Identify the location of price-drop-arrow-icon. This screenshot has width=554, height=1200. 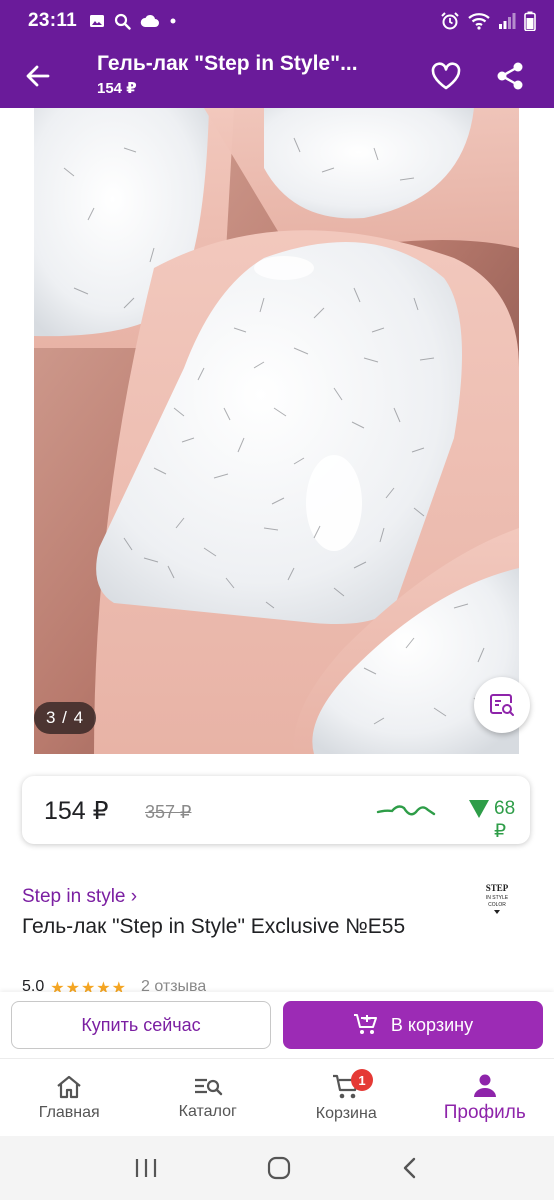
(479, 809).